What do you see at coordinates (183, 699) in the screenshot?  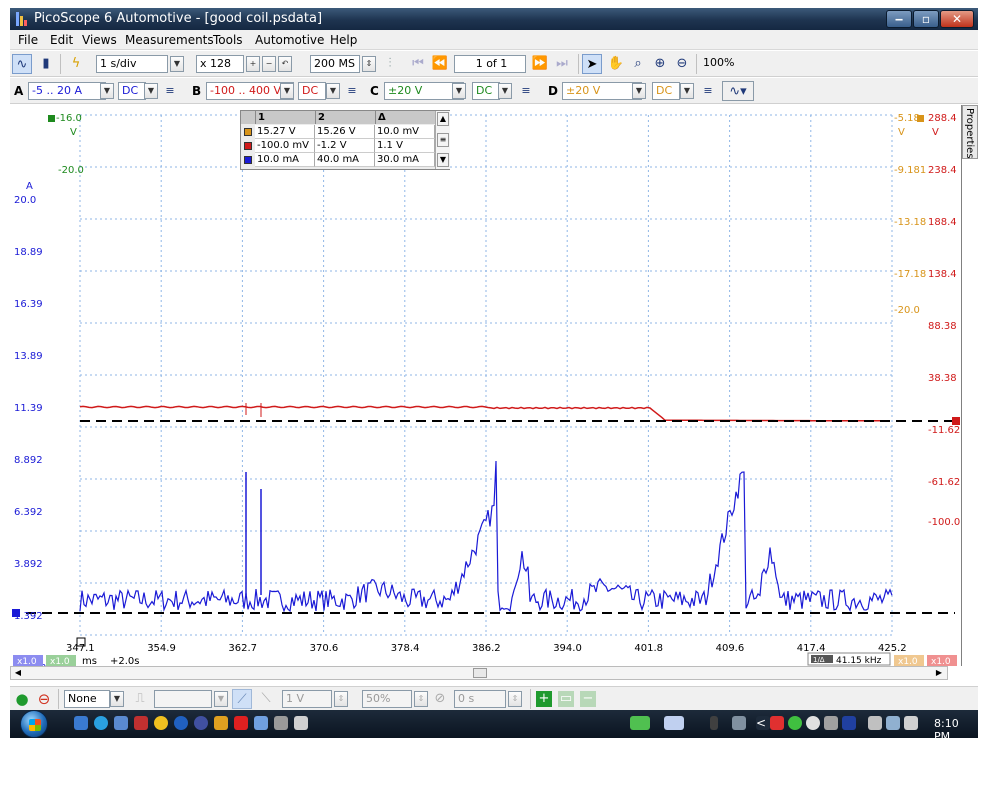 I see `trigger-channel-select` at bounding box center [183, 699].